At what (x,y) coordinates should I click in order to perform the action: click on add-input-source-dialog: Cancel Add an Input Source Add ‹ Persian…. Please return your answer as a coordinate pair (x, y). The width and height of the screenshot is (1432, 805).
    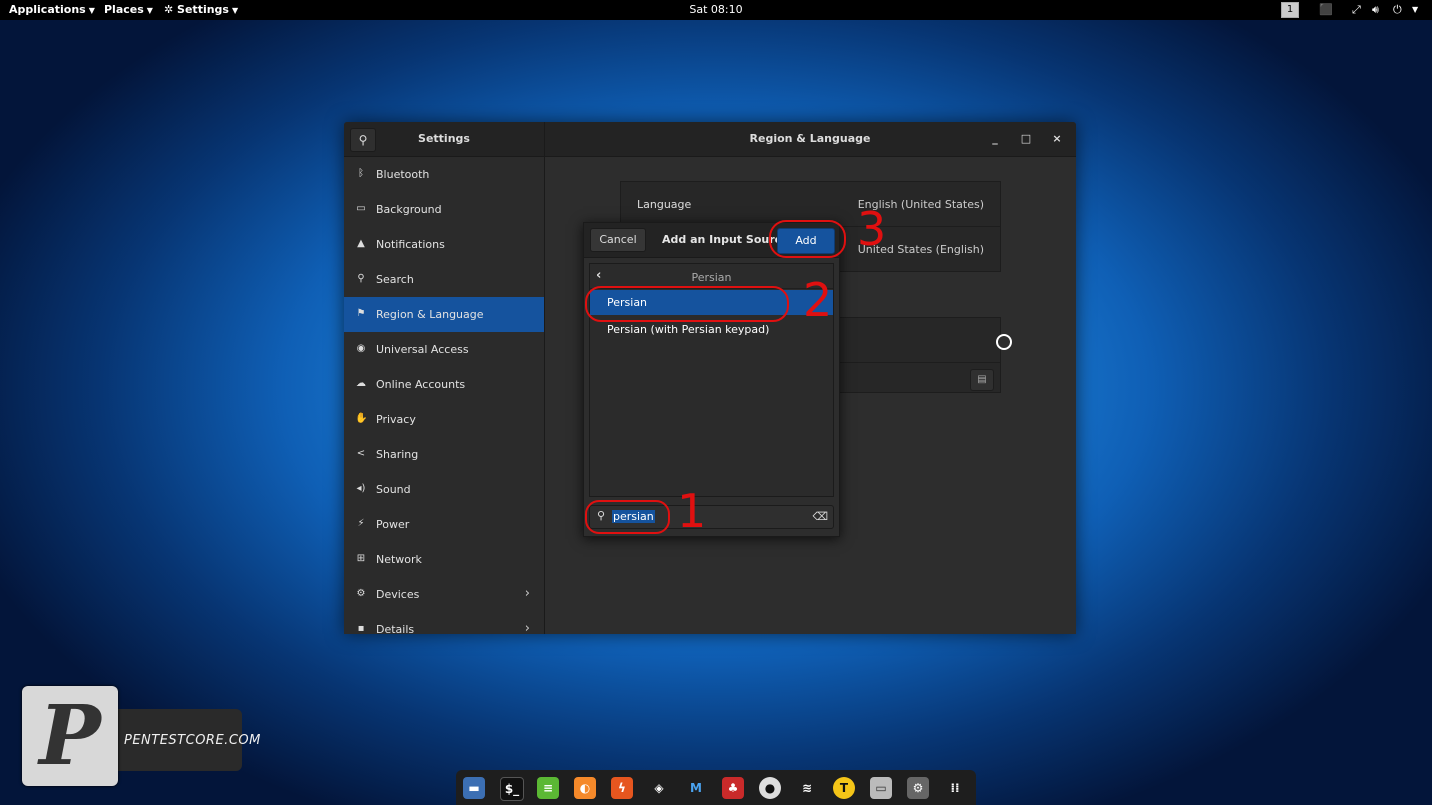
    Looking at the image, I should click on (711, 379).